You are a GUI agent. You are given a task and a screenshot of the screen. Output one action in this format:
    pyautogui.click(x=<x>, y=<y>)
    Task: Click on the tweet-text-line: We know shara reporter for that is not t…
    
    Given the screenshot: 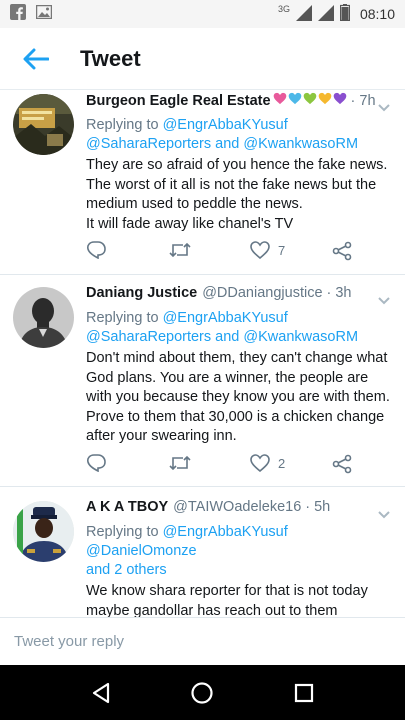 What is the action you would take?
    pyautogui.click(x=227, y=600)
    